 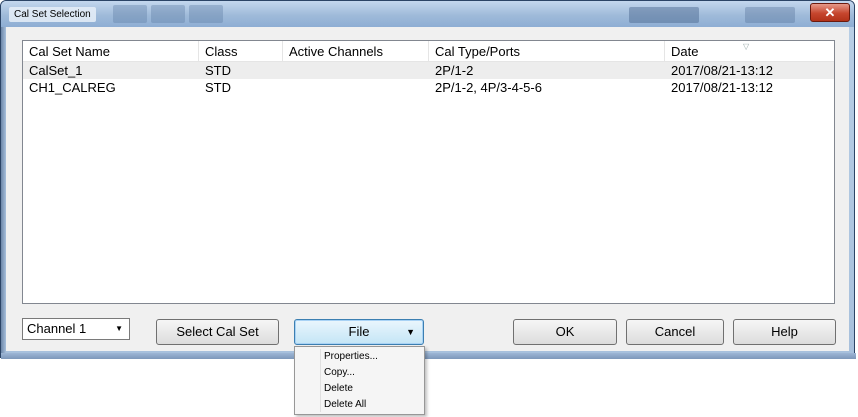 What do you see at coordinates (359, 405) in the screenshot?
I see `menu-item-delete-all: Delete All` at bounding box center [359, 405].